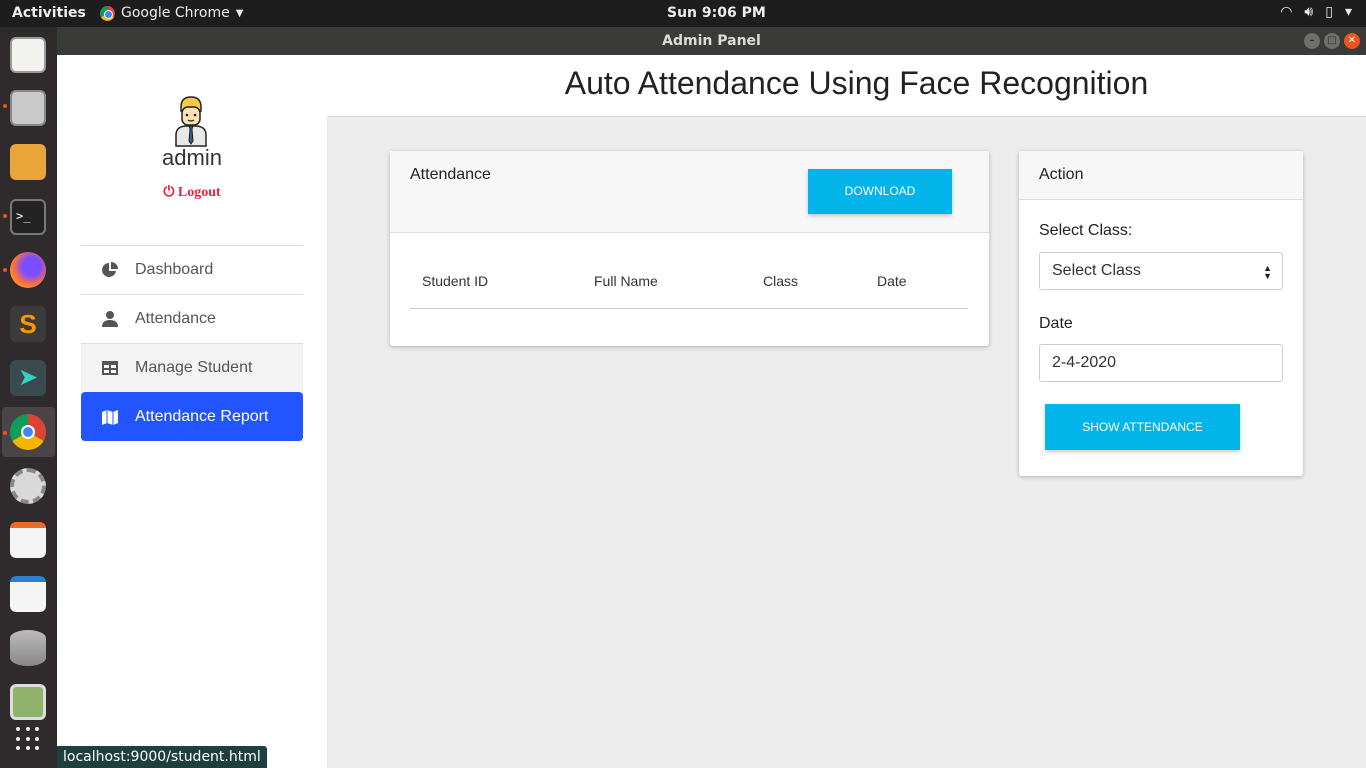 The height and width of the screenshot is (768, 1366). What do you see at coordinates (28, 739) in the screenshot?
I see `show-applications-icon` at bounding box center [28, 739].